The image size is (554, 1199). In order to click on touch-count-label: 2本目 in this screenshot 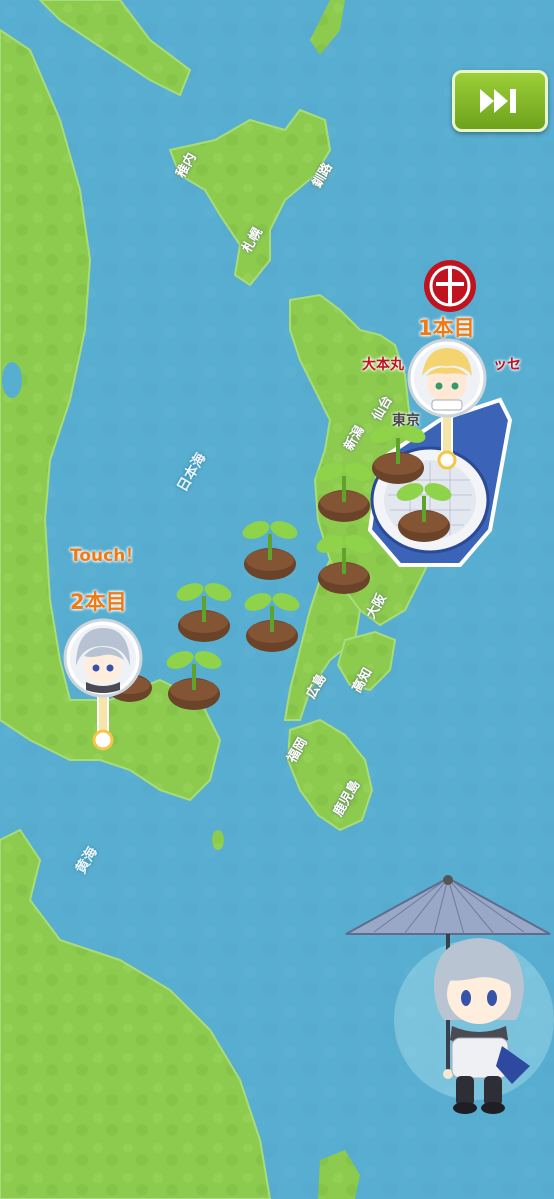, I will do `click(98, 602)`.